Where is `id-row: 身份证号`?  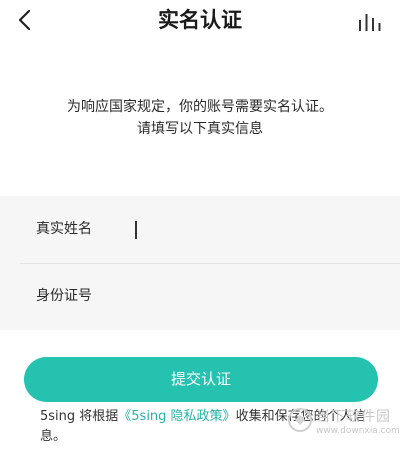
id-row: 身份证号 is located at coordinates (200, 296).